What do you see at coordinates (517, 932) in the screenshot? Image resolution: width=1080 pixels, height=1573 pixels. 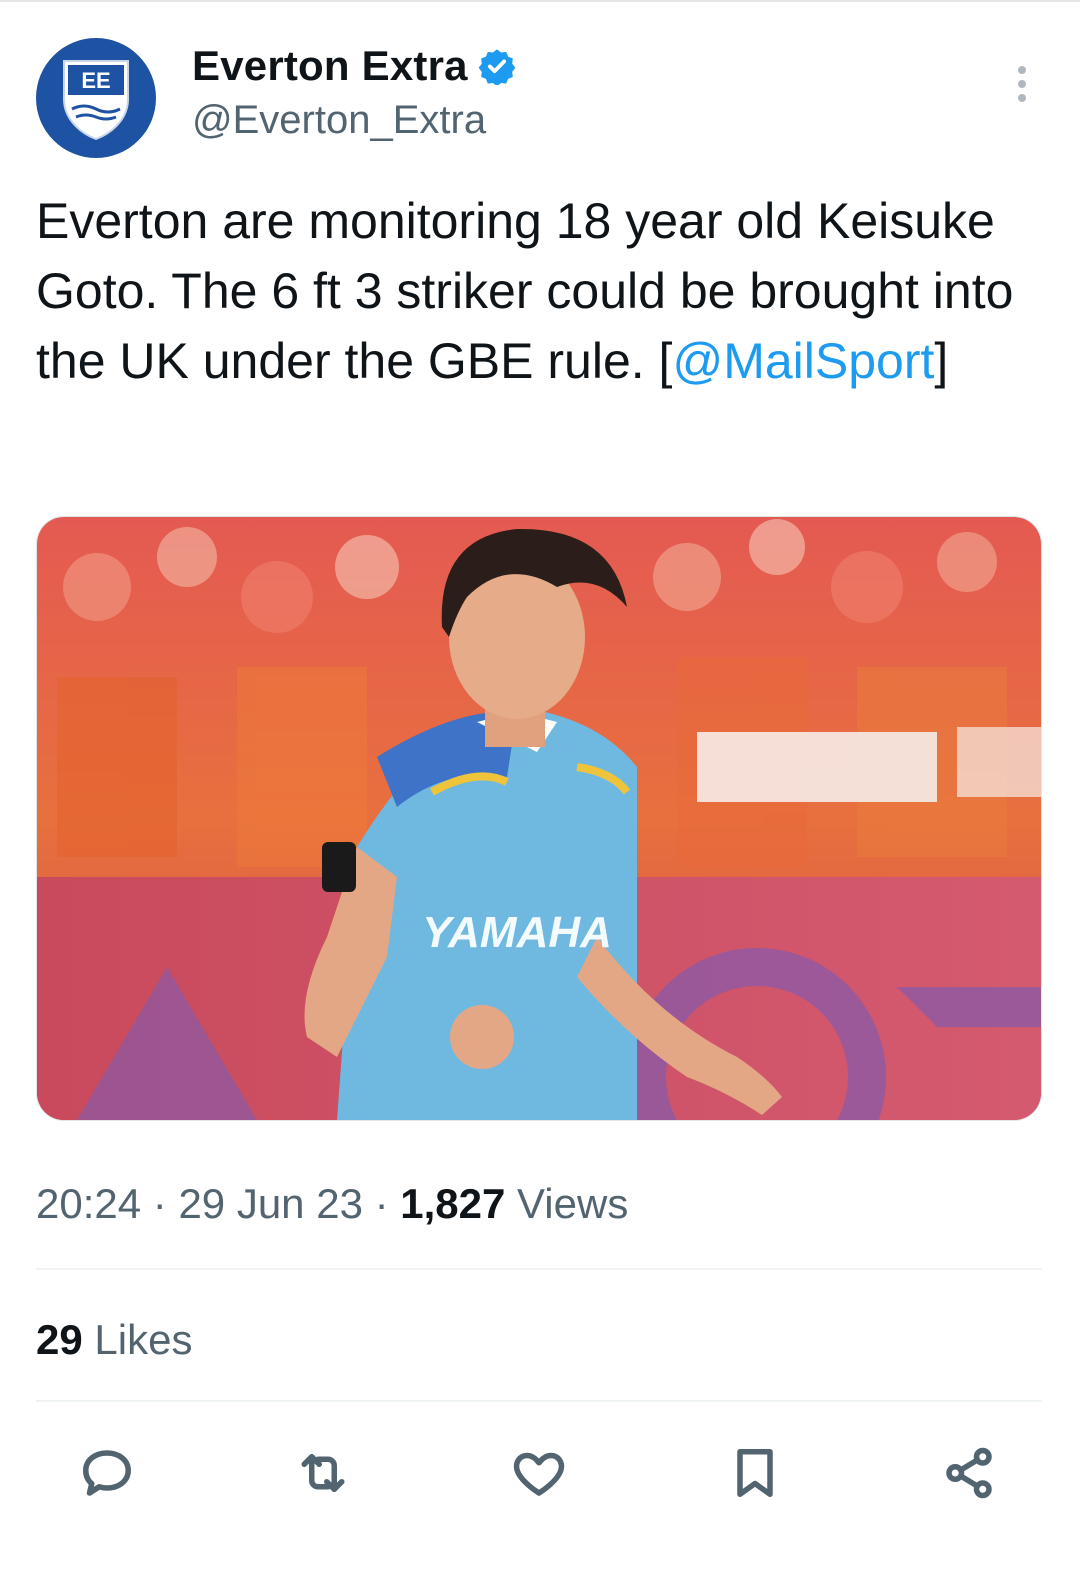 I see `svg-text: YAMAHA` at bounding box center [517, 932].